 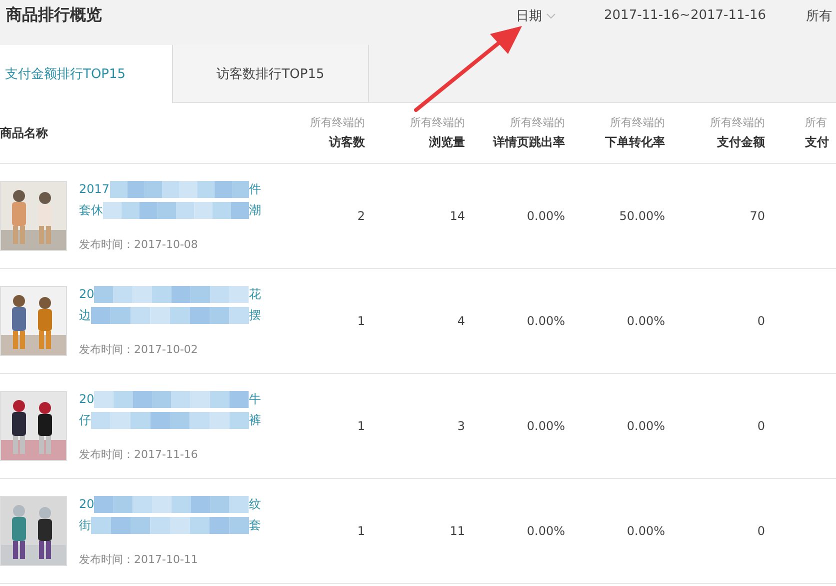 I want to click on column-header: 商品名称, so click(x=24, y=133).